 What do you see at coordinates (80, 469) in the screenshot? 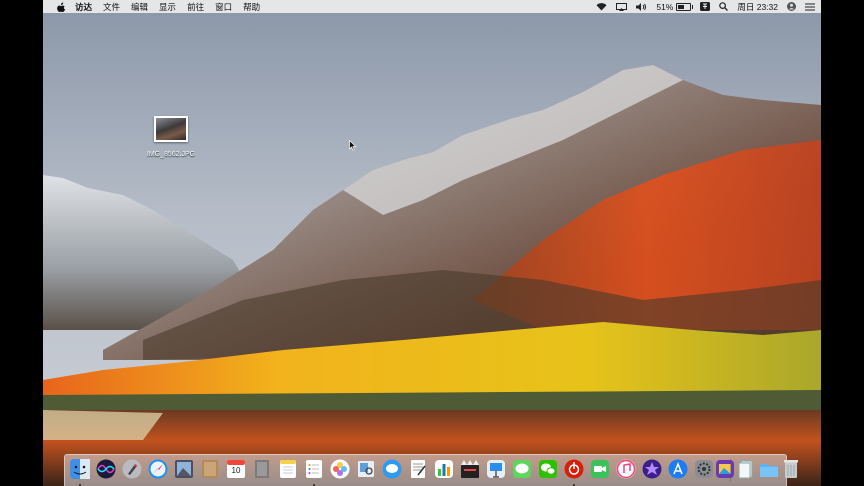
I see `finder-icon` at bounding box center [80, 469].